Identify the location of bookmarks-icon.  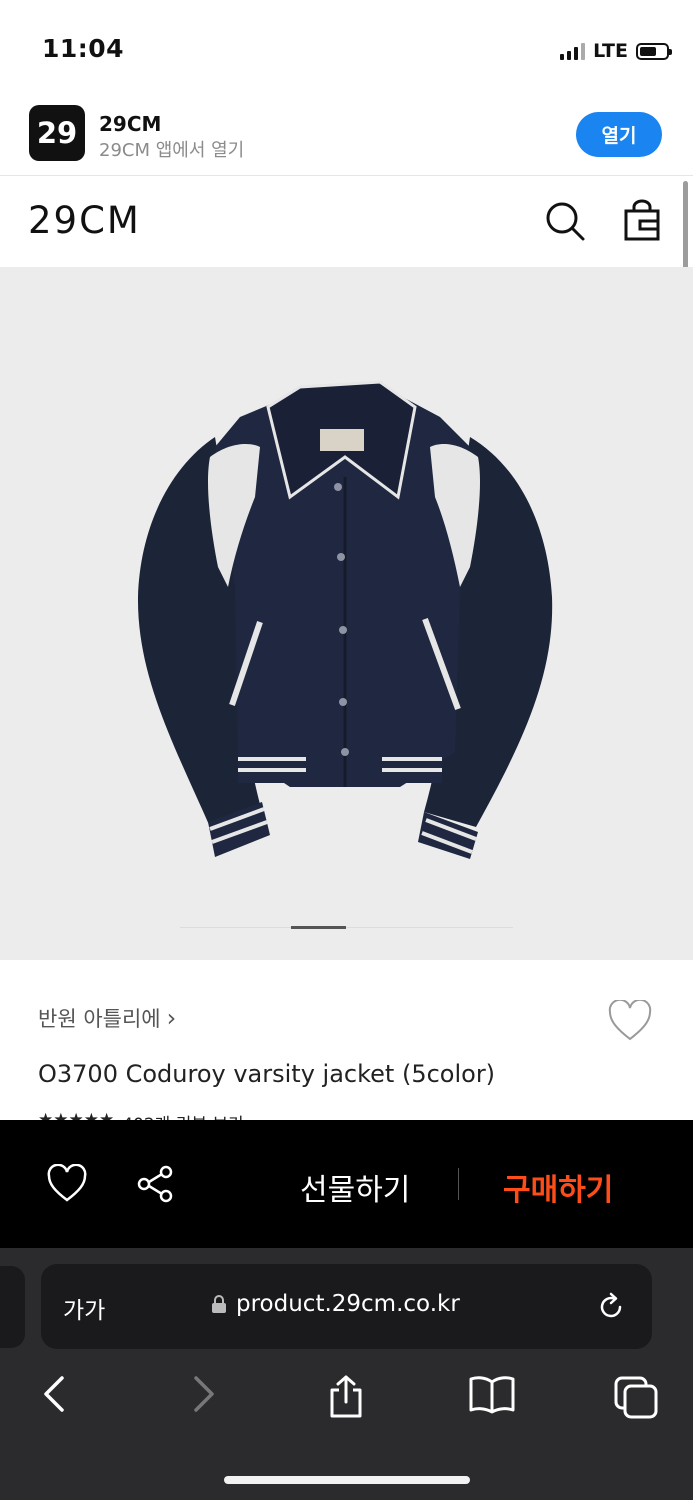
(492, 1394).